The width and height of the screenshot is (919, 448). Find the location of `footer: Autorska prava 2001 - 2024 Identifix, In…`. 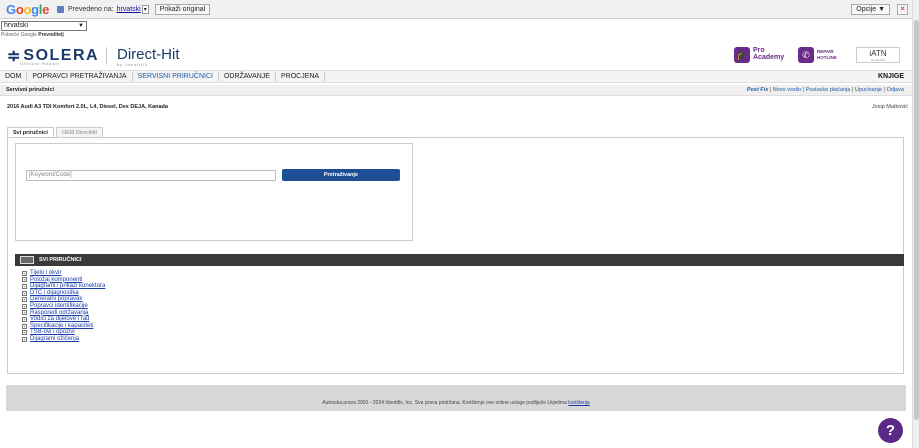

footer: Autorska prava 2001 - 2024 Identifix, In… is located at coordinates (456, 398).